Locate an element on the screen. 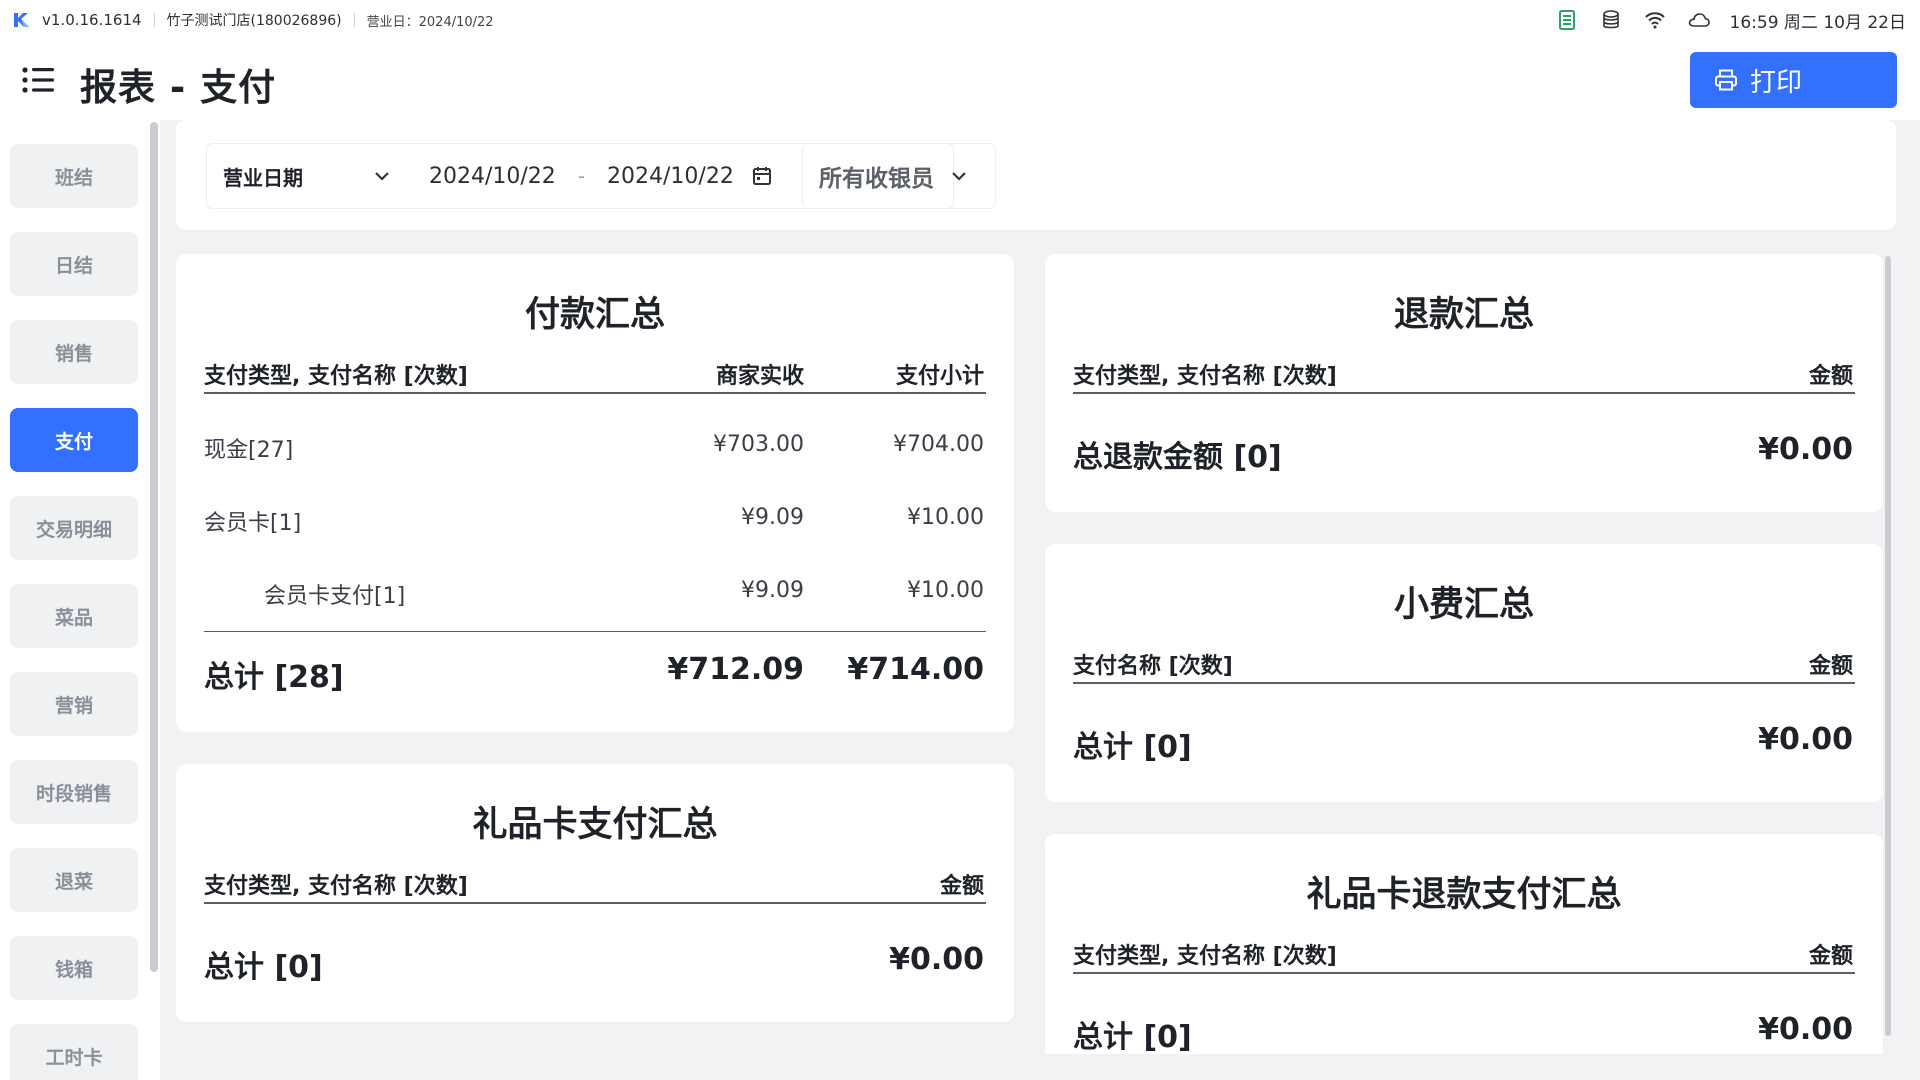 Image resolution: width=1920 pixels, height=1080 pixels. sidebar-item-label: 日结 is located at coordinates (73, 265).